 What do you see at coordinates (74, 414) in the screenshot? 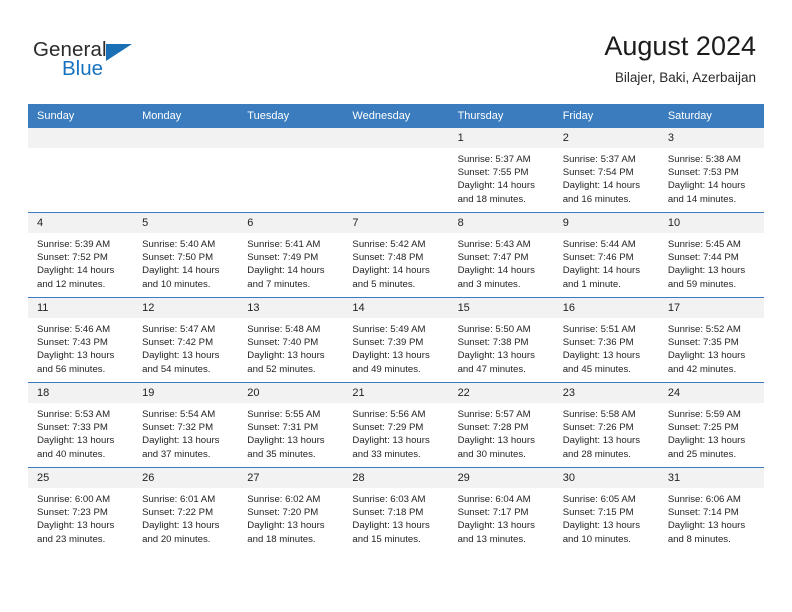
I see `sunrise-line: Sunrise: 5:53 AM` at bounding box center [74, 414].